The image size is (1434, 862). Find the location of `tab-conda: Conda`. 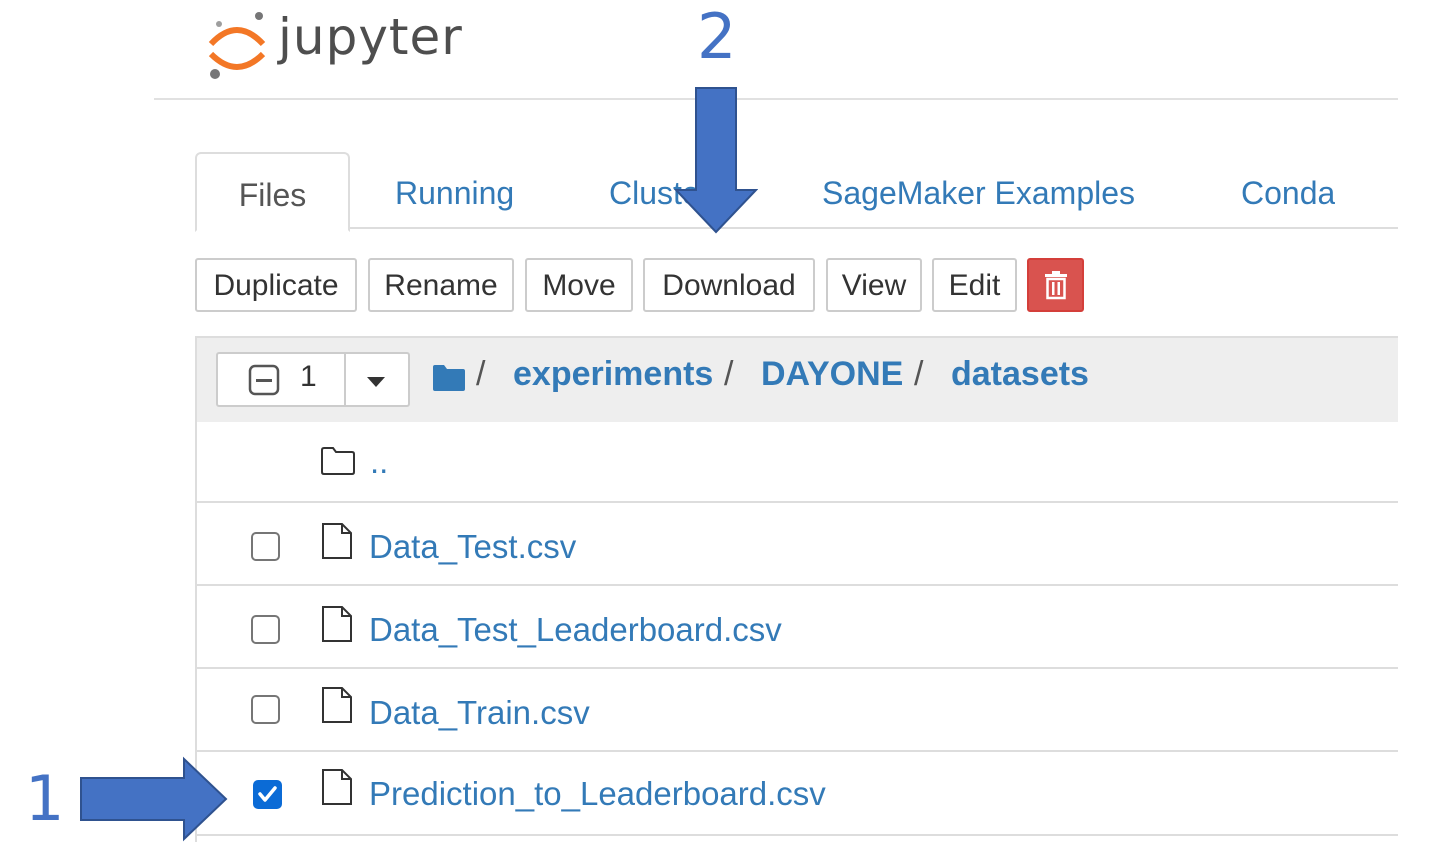

tab-conda: Conda is located at coordinates (1288, 190).